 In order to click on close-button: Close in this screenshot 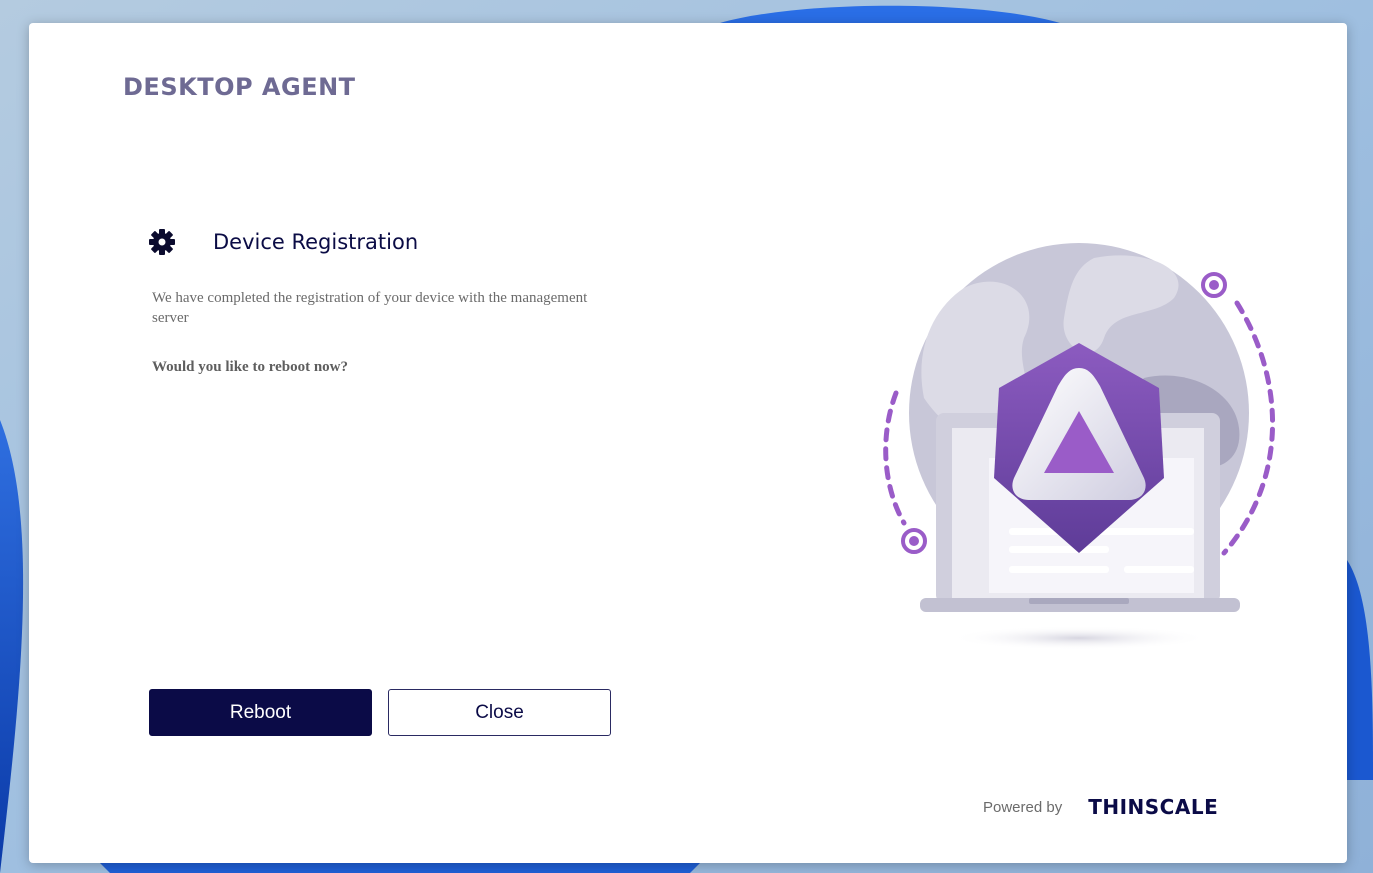, I will do `click(499, 712)`.